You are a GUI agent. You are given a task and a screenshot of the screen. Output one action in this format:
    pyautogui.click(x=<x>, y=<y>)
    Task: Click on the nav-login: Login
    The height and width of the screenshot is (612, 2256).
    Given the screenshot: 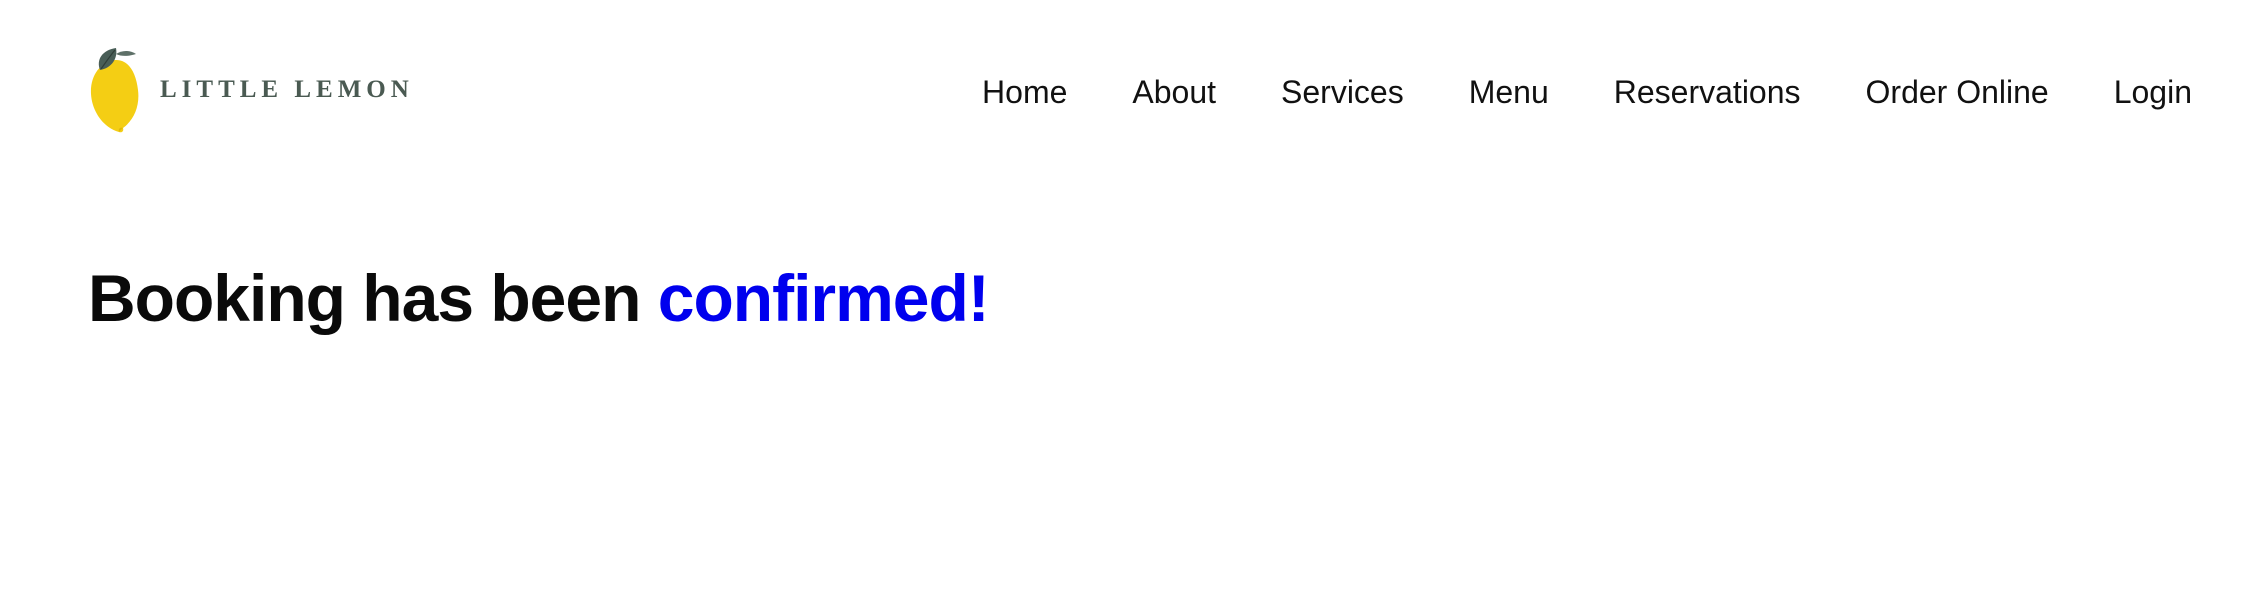 What is the action you would take?
    pyautogui.click(x=2153, y=92)
    